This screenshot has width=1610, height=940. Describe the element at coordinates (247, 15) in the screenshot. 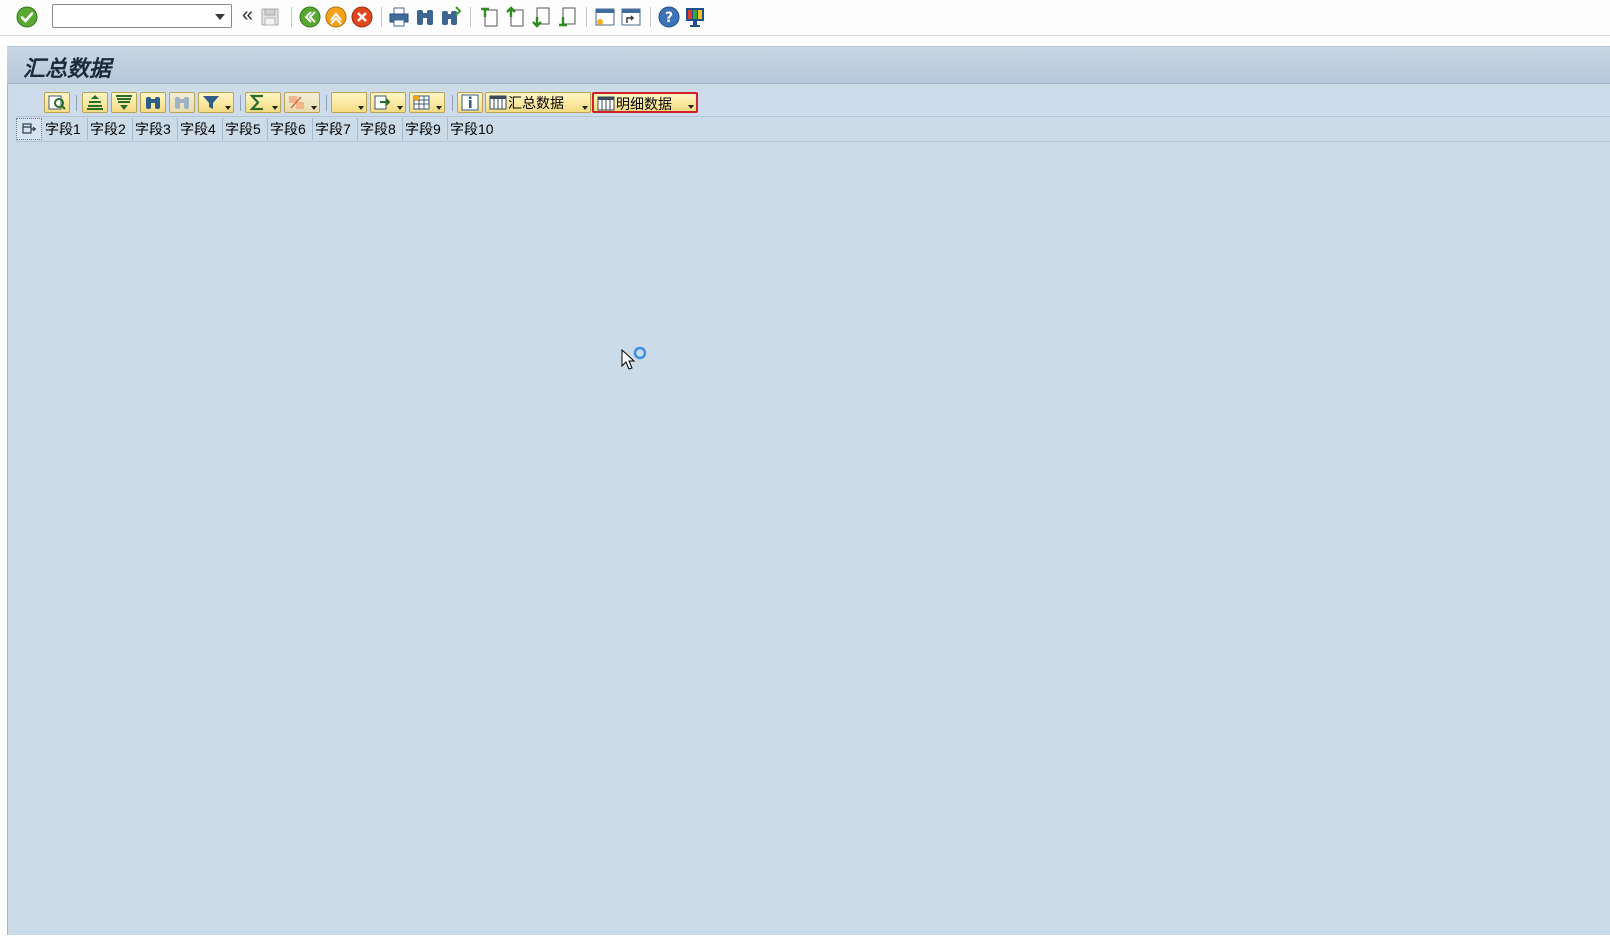

I see `back-double-chevron-icon: «` at that location.